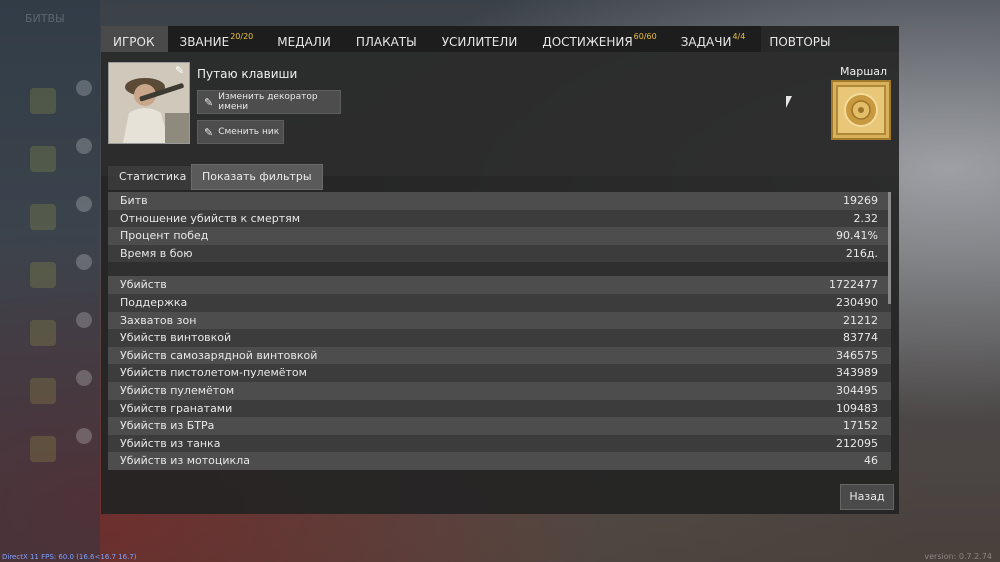 The width and height of the screenshot is (1000, 562). Describe the element at coordinates (167, 426) in the screenshot. I see `stat-label: Убийств из БТРа` at that location.